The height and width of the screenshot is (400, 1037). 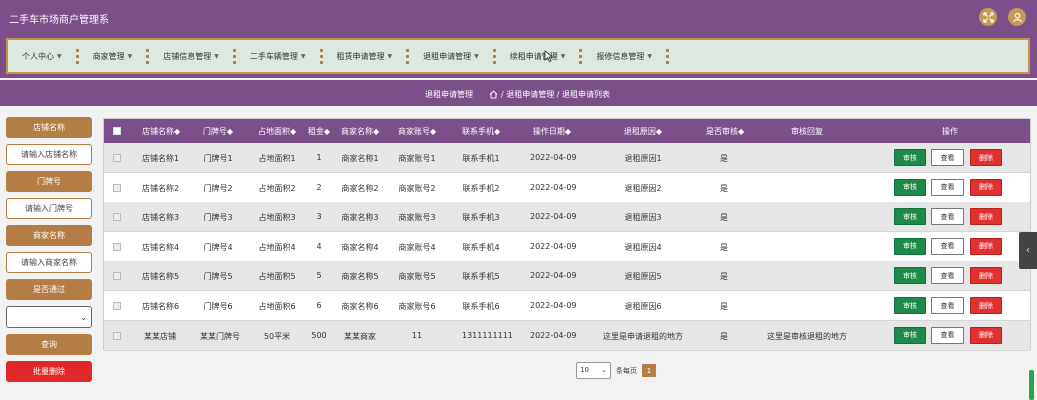 I want to click on column-header: 租金◆, so click(x=319, y=131).